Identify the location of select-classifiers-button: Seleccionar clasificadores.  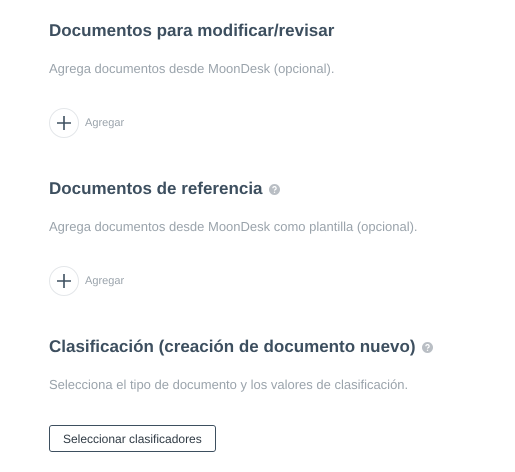
(132, 438).